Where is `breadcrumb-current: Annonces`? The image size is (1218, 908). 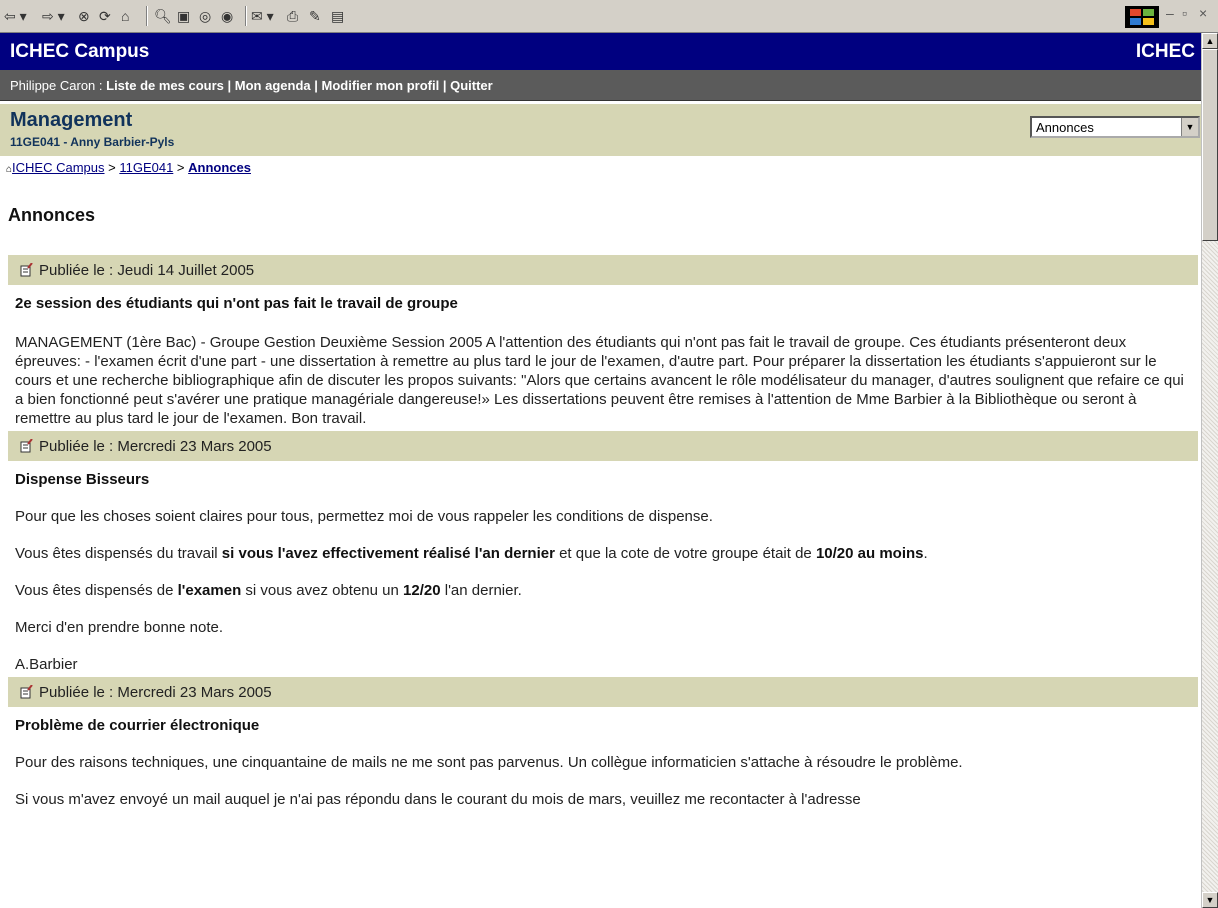
breadcrumb-current: Annonces is located at coordinates (219, 167).